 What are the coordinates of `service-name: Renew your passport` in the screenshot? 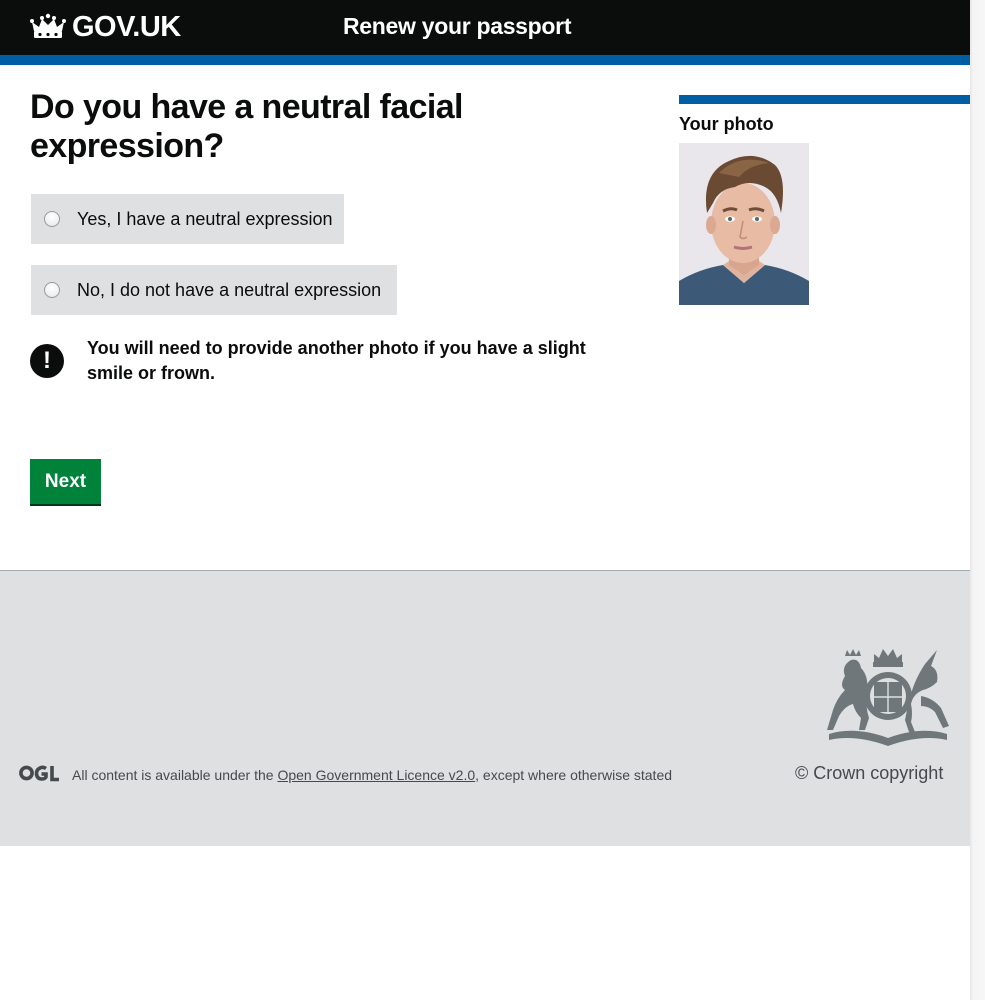 It's located at (457, 26).